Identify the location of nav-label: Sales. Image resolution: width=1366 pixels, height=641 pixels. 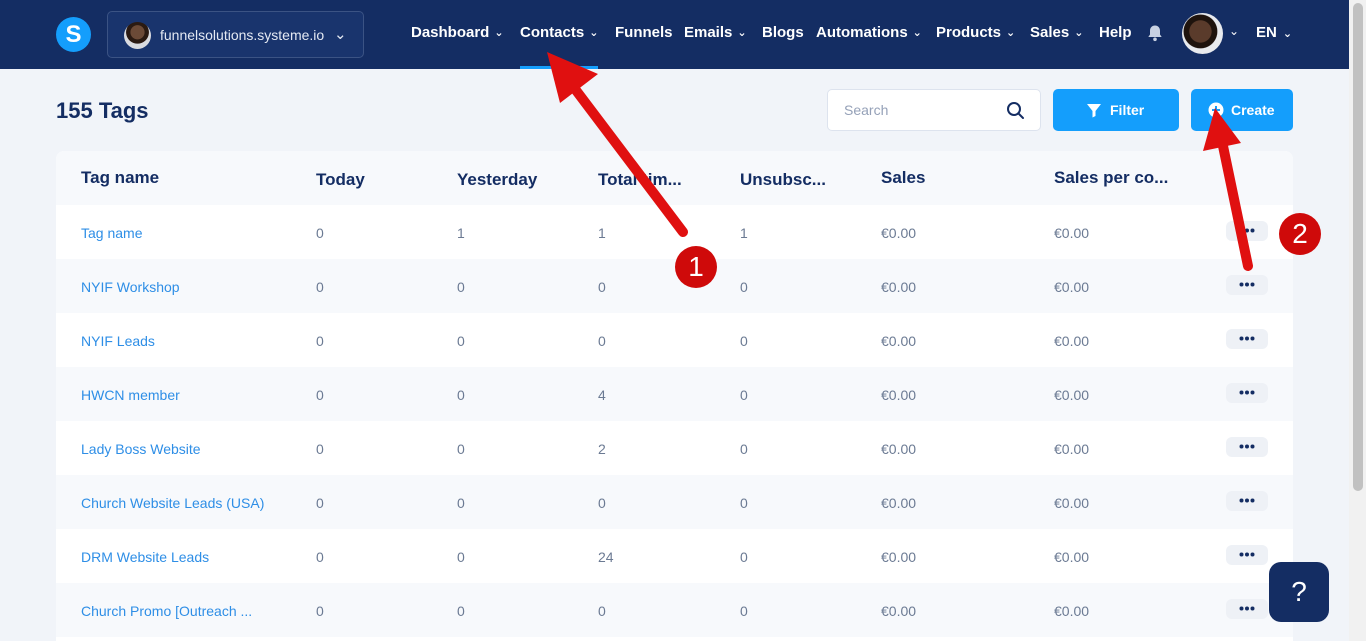
(1050, 32).